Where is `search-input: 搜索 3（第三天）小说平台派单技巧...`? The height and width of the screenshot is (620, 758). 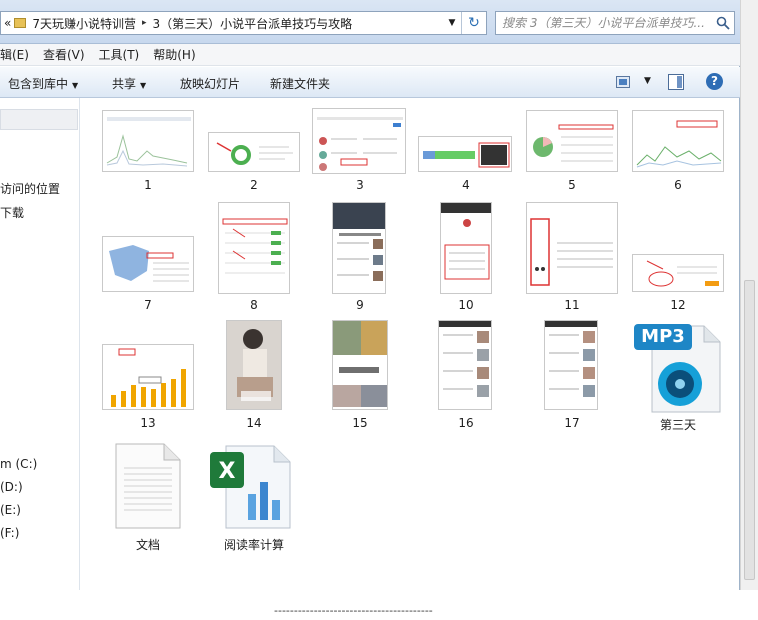
search-input: 搜索 3（第三天）小说平台派单技巧... is located at coordinates (615, 23).